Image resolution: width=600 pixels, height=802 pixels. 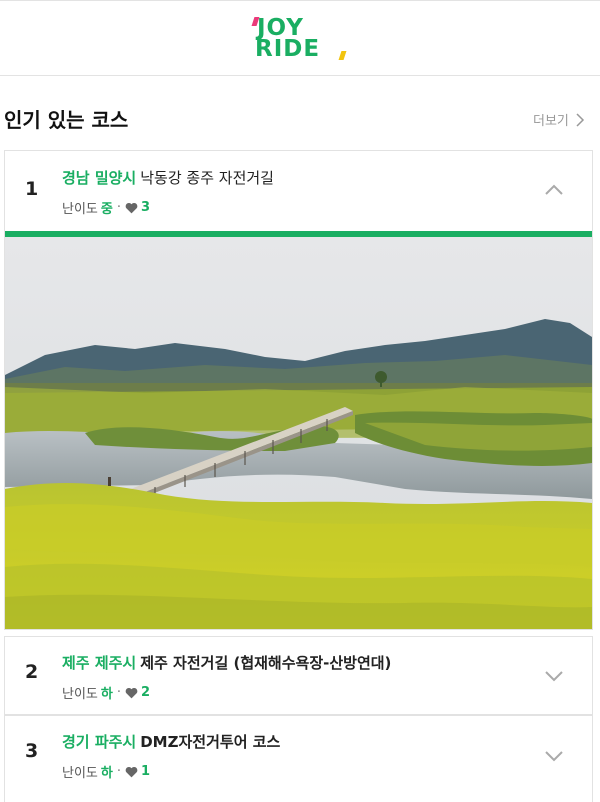 I want to click on chevron-right-icon, so click(x=580, y=119).